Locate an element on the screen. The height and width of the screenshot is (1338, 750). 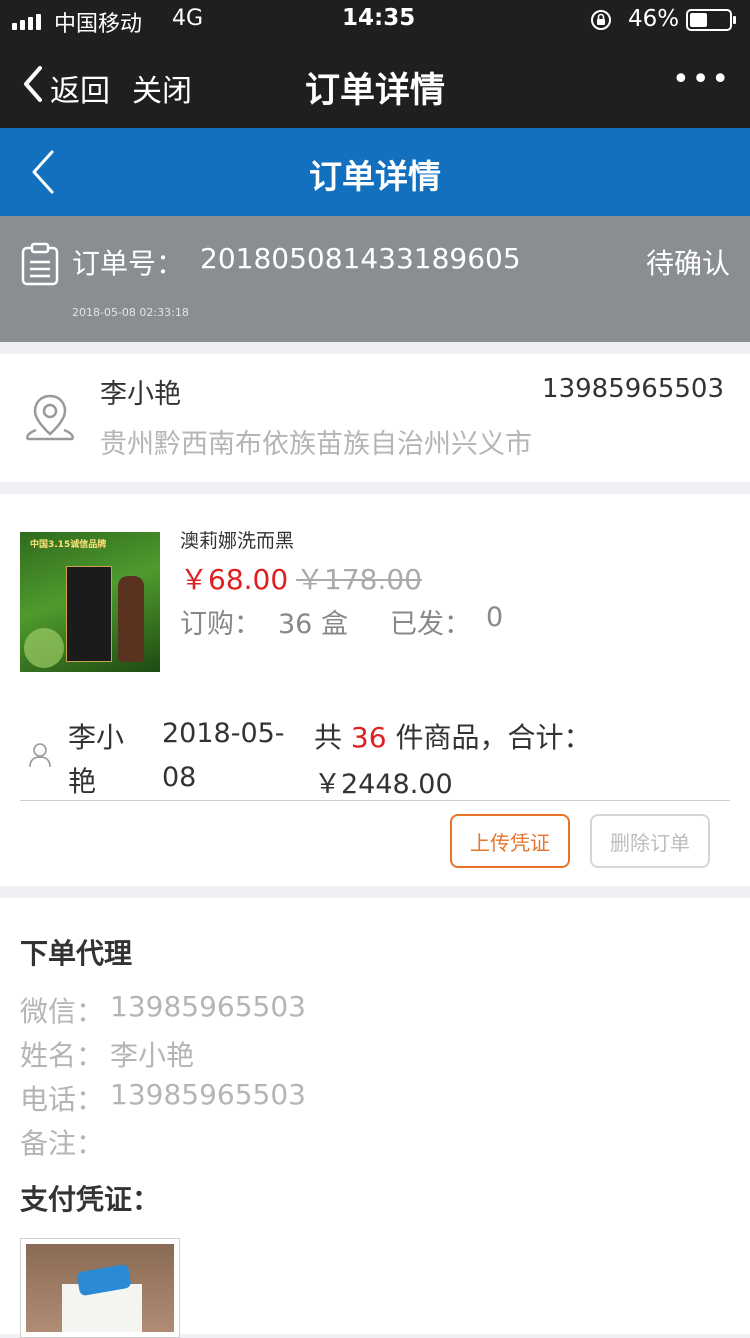
product-bottle-graphic is located at coordinates (131, 619).